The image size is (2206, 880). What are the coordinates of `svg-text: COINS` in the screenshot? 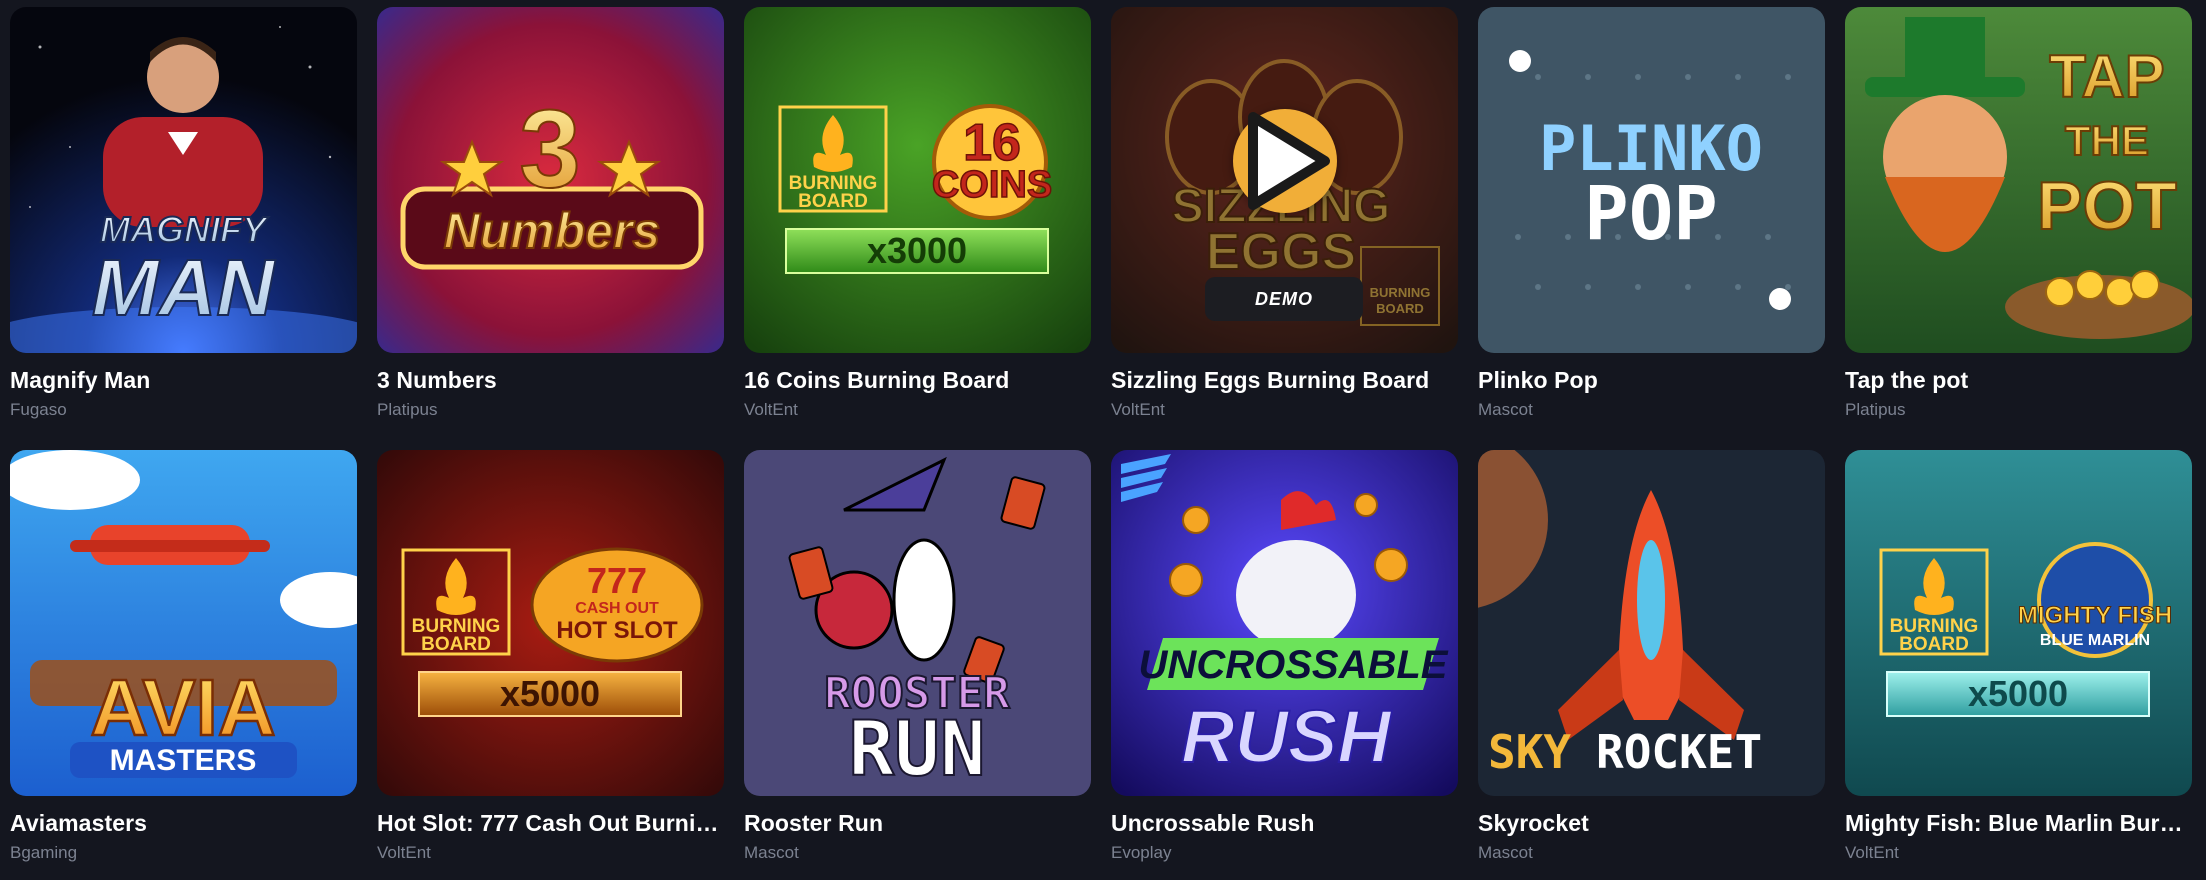 It's located at (992, 185).